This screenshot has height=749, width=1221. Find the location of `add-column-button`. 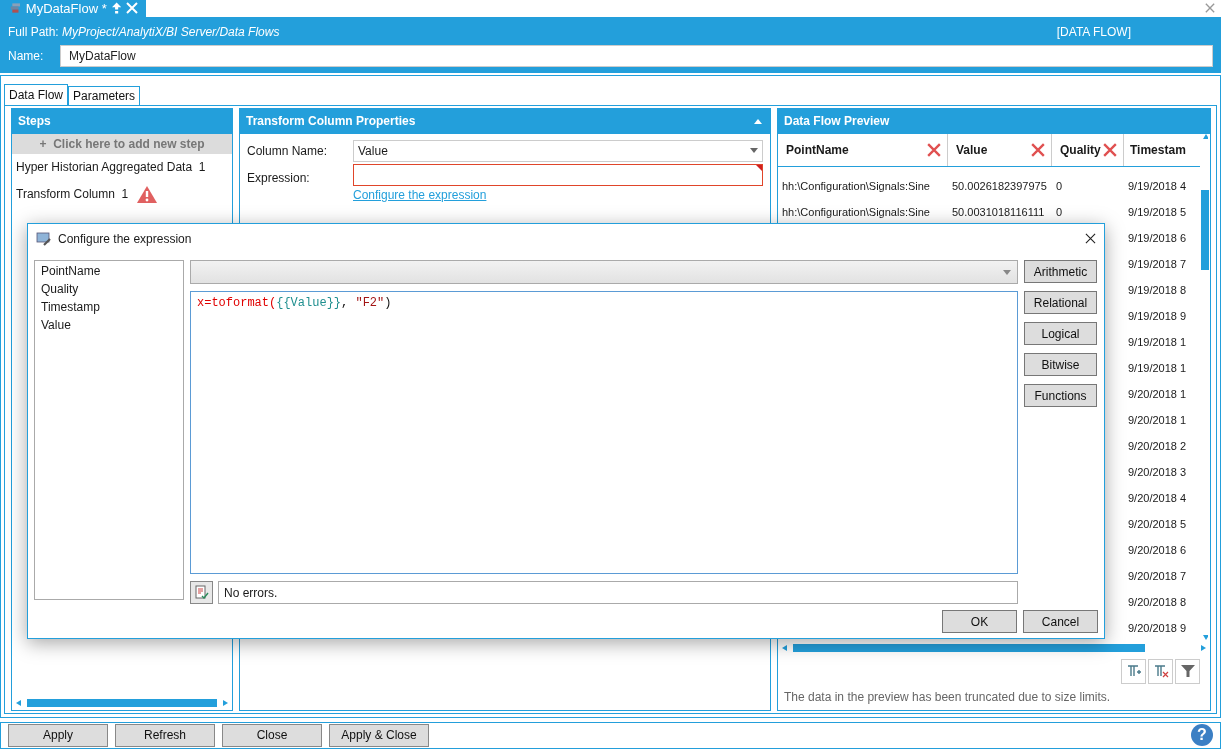

add-column-button is located at coordinates (1133, 671).